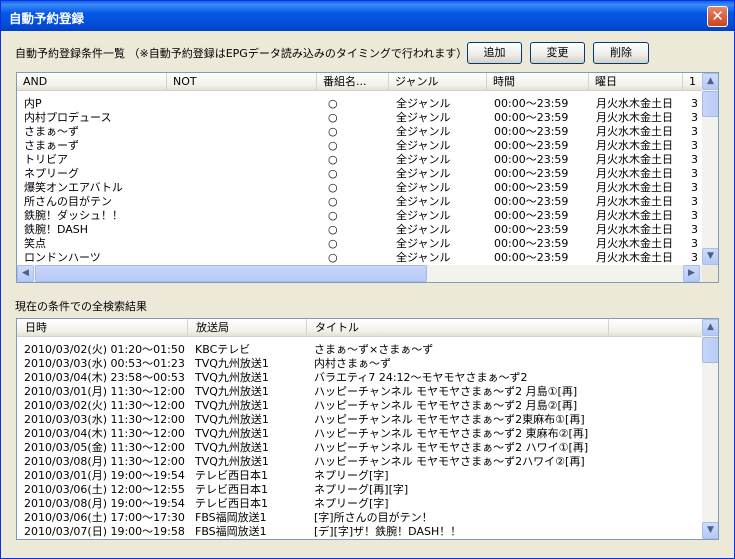 Image resolution: width=735 pixels, height=559 pixels. What do you see at coordinates (47, 18) in the screenshot?
I see `window-title: 自動予約登録` at bounding box center [47, 18].